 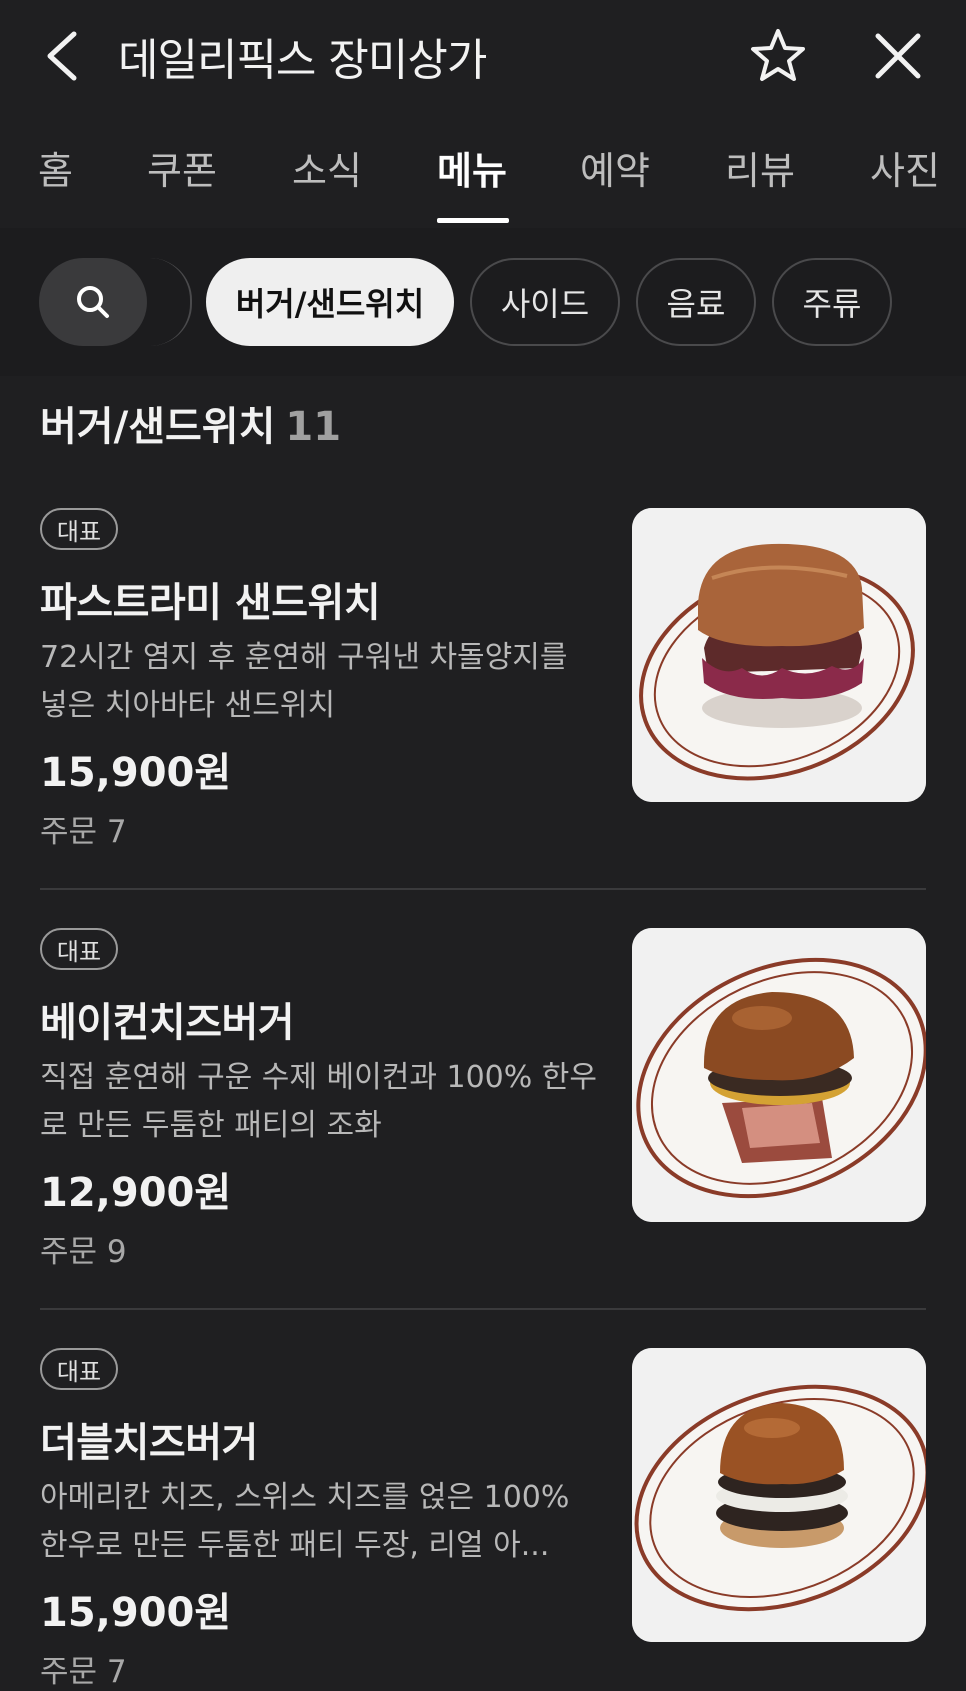 I want to click on close-icon, so click(x=898, y=56).